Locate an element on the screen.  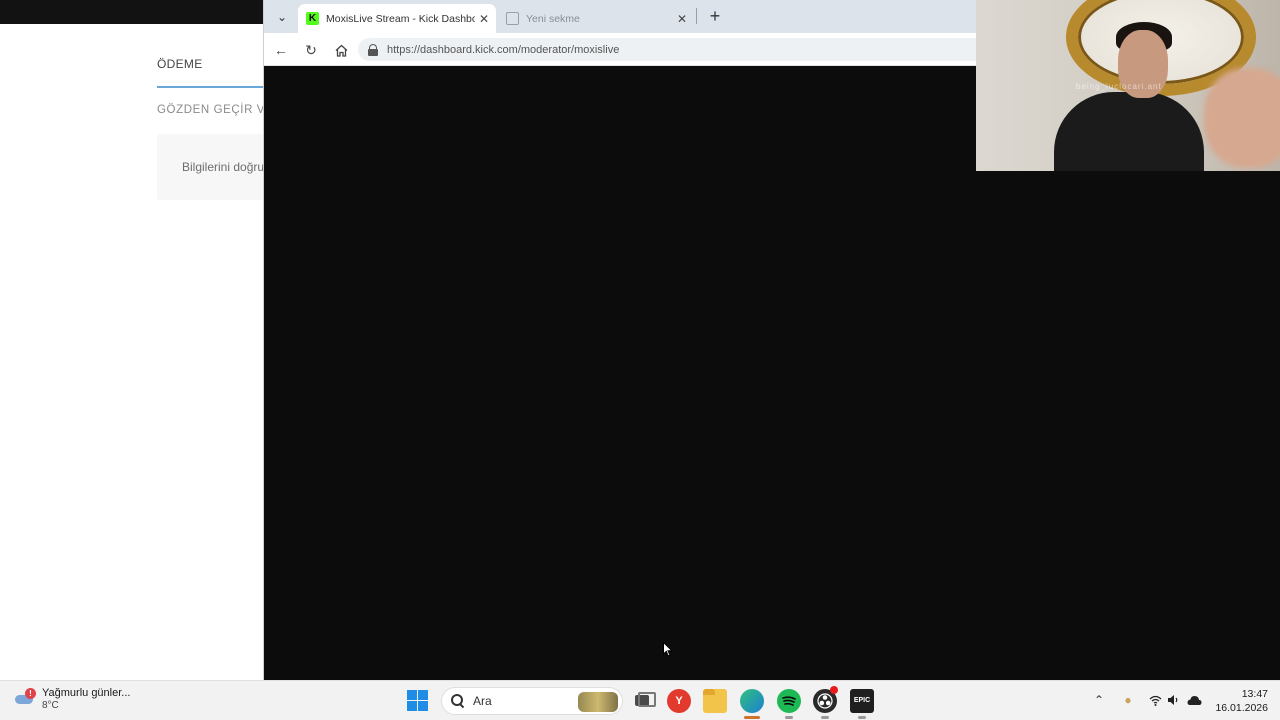
wifi-icon is located at coordinates (1155, 700).